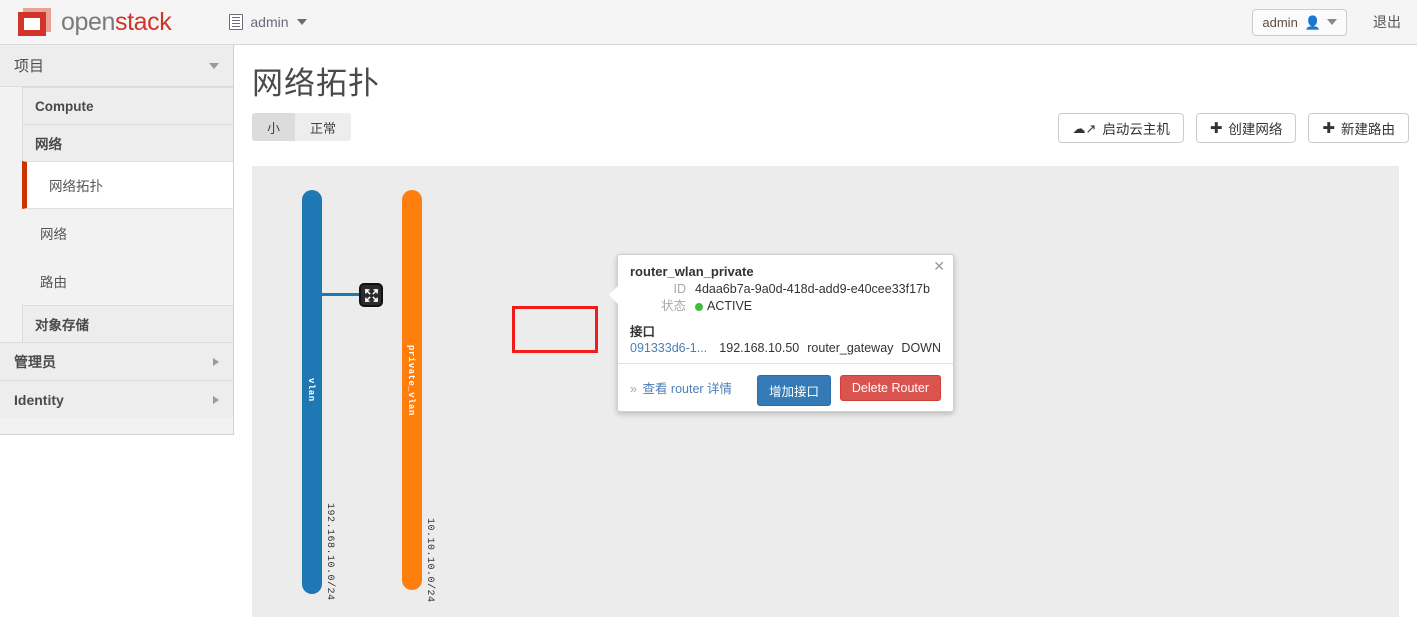 Image resolution: width=1417 pixels, height=631 pixels. I want to click on page-title: 网络拓扑, so click(316, 83).